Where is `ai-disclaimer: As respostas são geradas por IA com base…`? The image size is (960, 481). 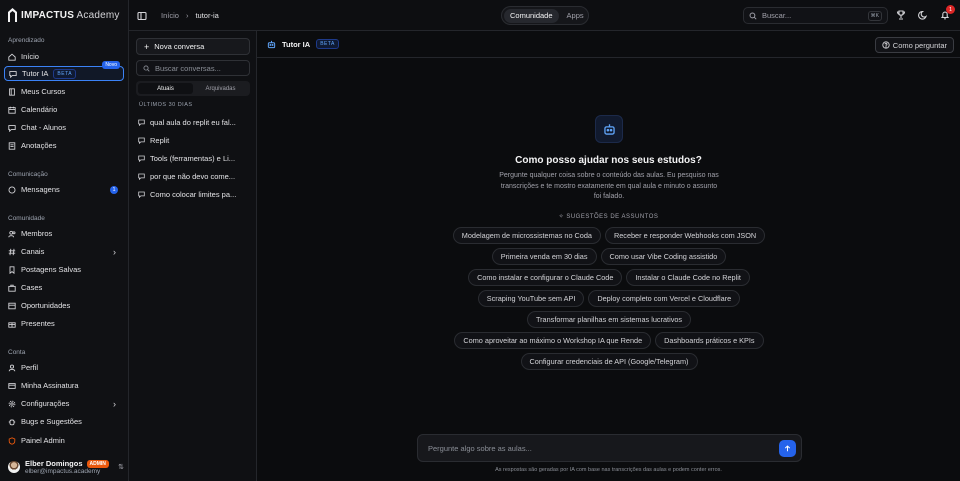
ai-disclaimer: As respostas são geradas por IA com base… is located at coordinates (608, 470).